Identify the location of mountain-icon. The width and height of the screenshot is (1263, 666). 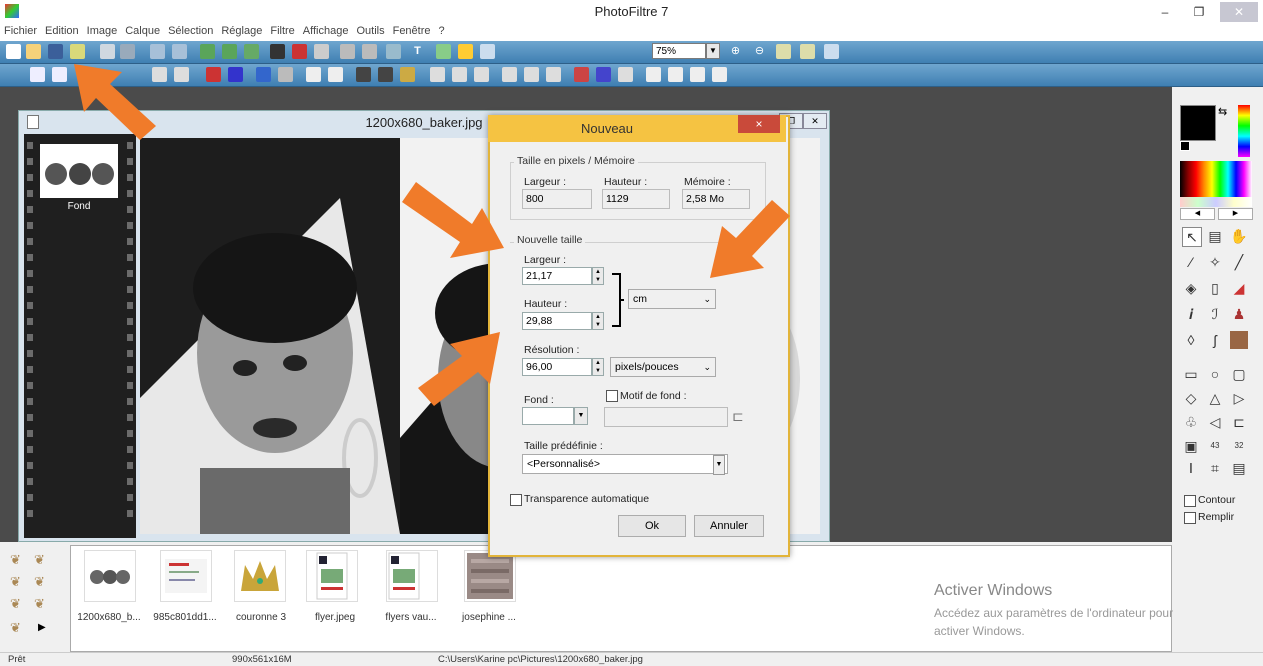
(509, 74).